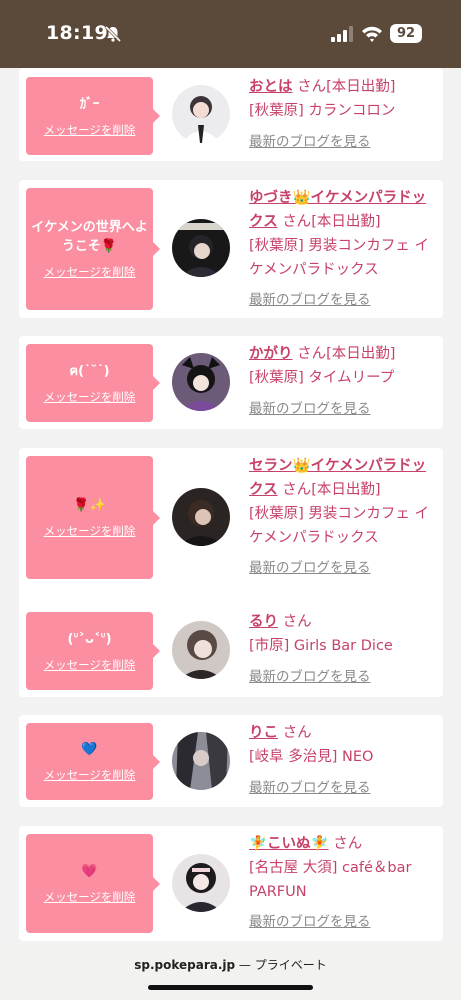 The height and width of the screenshot is (1000, 461). What do you see at coordinates (89, 871) in the screenshot?
I see `message-text: 💗` at bounding box center [89, 871].